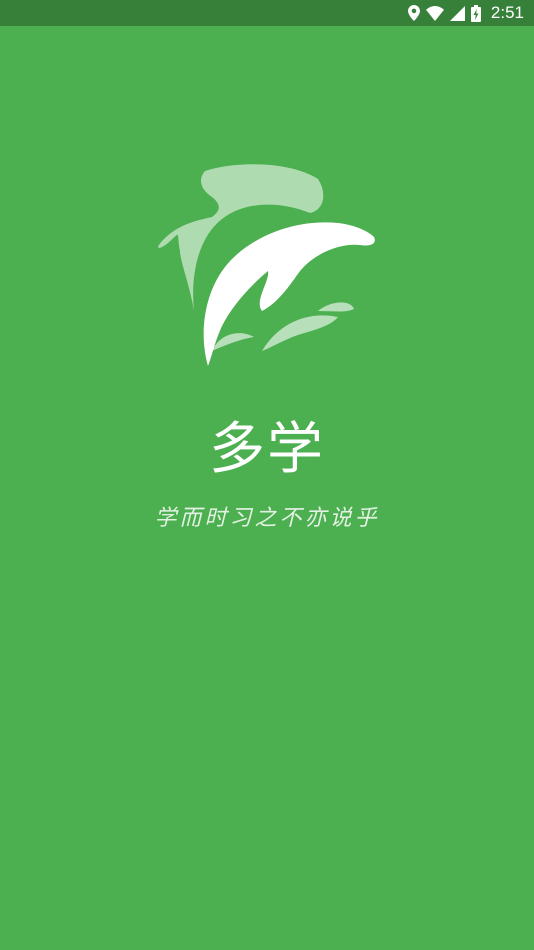 The width and height of the screenshot is (534, 950). What do you see at coordinates (267, 518) in the screenshot?
I see `slogan: 学而时习之不亦说乎` at bounding box center [267, 518].